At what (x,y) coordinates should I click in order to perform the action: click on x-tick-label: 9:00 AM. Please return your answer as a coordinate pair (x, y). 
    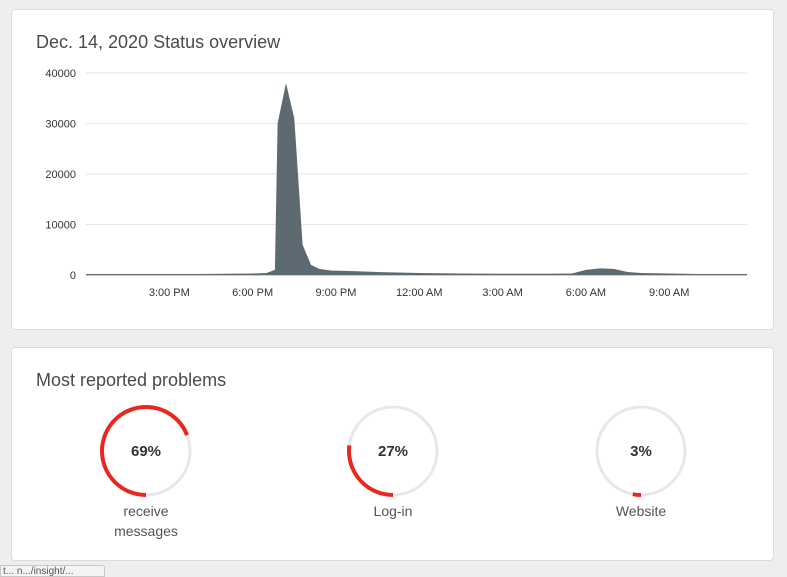
    Looking at the image, I should click on (669, 293).